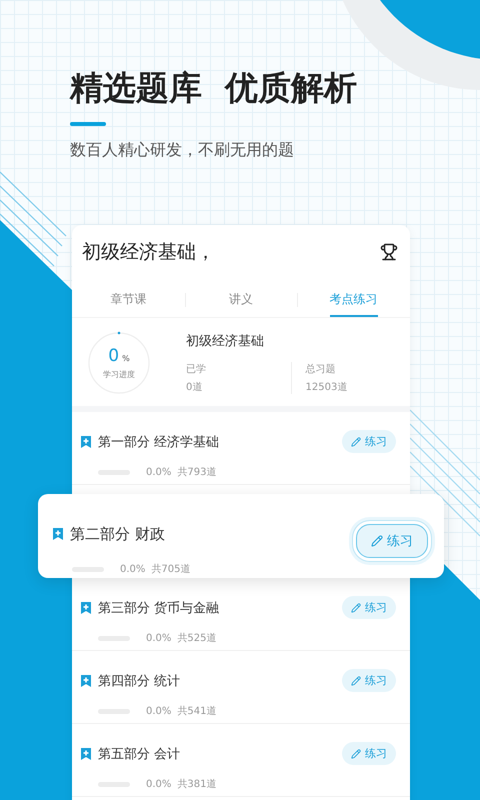 This screenshot has height=800, width=480. I want to click on headline: 精选题库 优质解析, so click(214, 88).